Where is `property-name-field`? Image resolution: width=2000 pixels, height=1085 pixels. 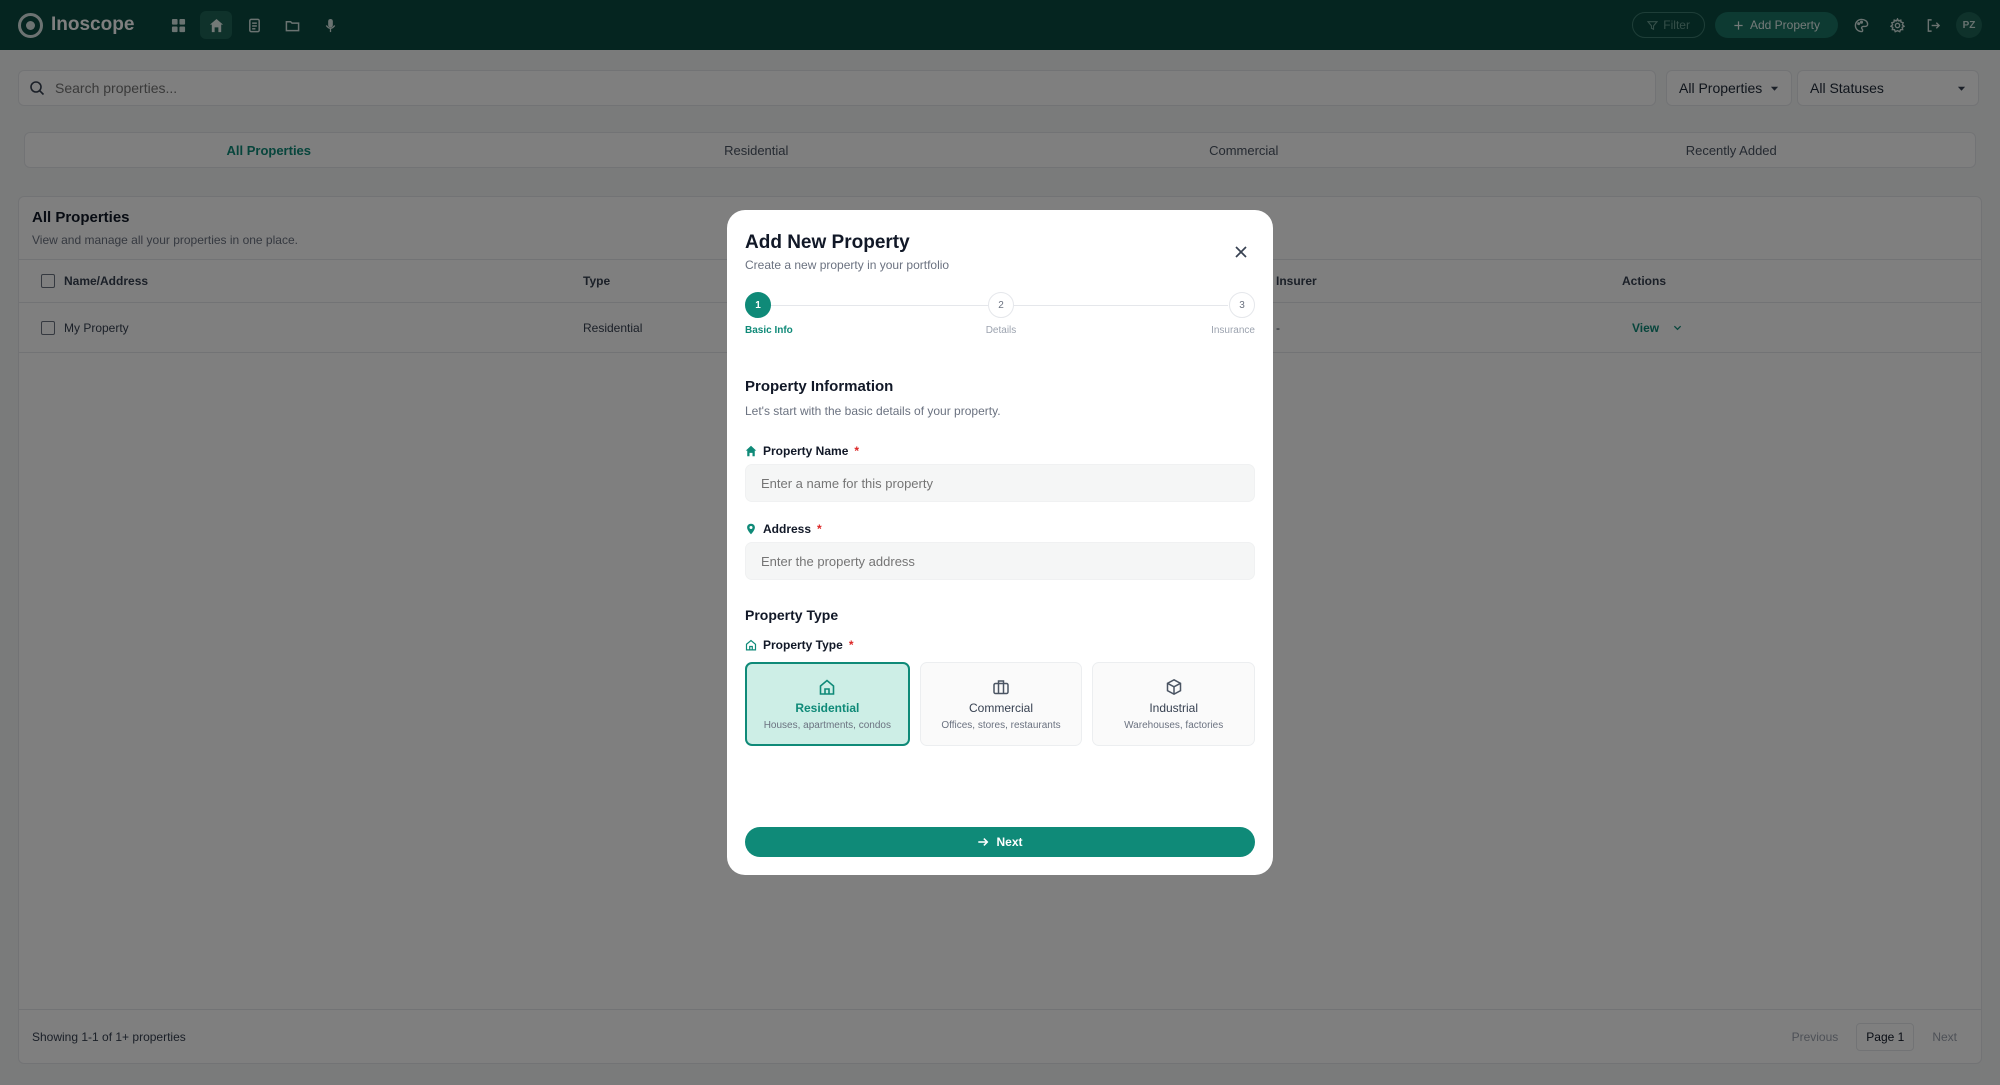
property-name-field is located at coordinates (1000, 483).